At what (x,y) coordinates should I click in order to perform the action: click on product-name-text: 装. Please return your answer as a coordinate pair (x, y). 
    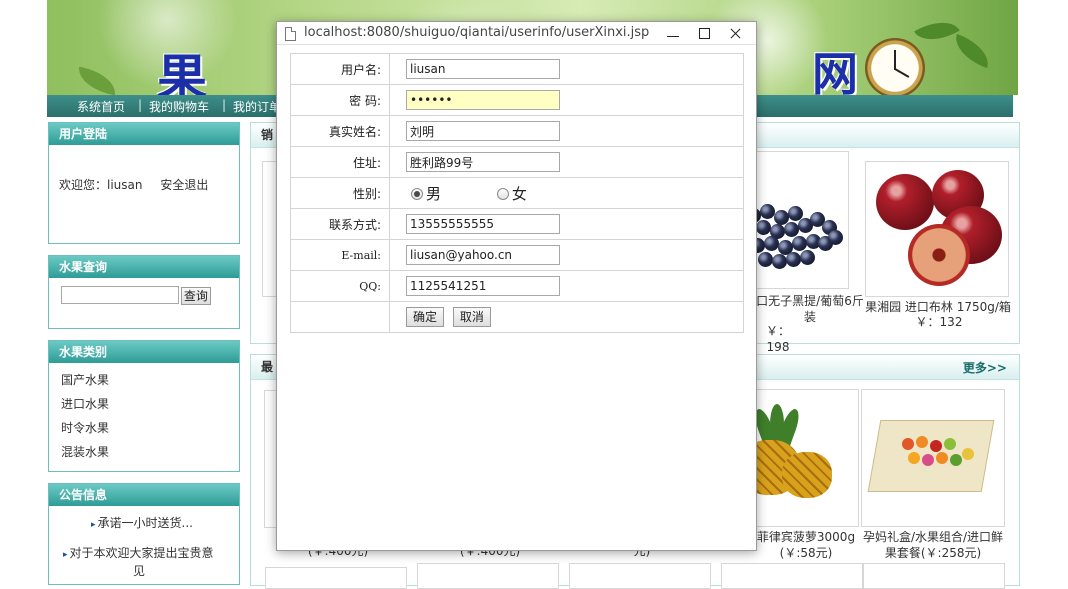
    Looking at the image, I should click on (809, 317).